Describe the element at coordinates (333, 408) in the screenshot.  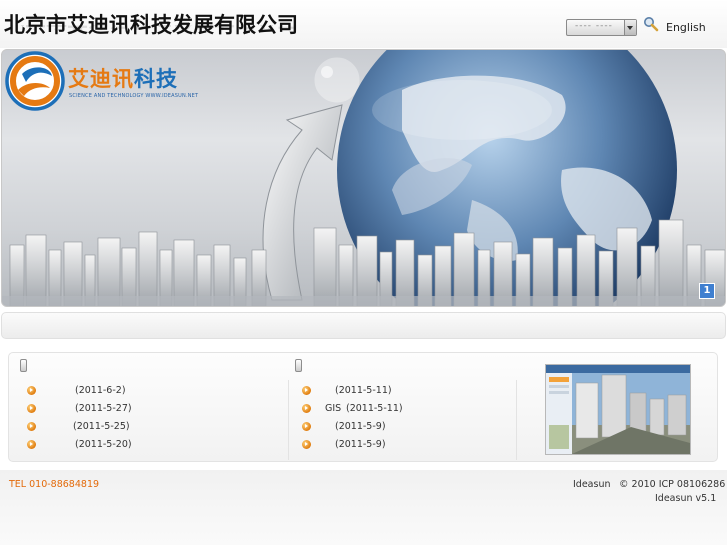
I see `news-item-prefix: GIS` at that location.